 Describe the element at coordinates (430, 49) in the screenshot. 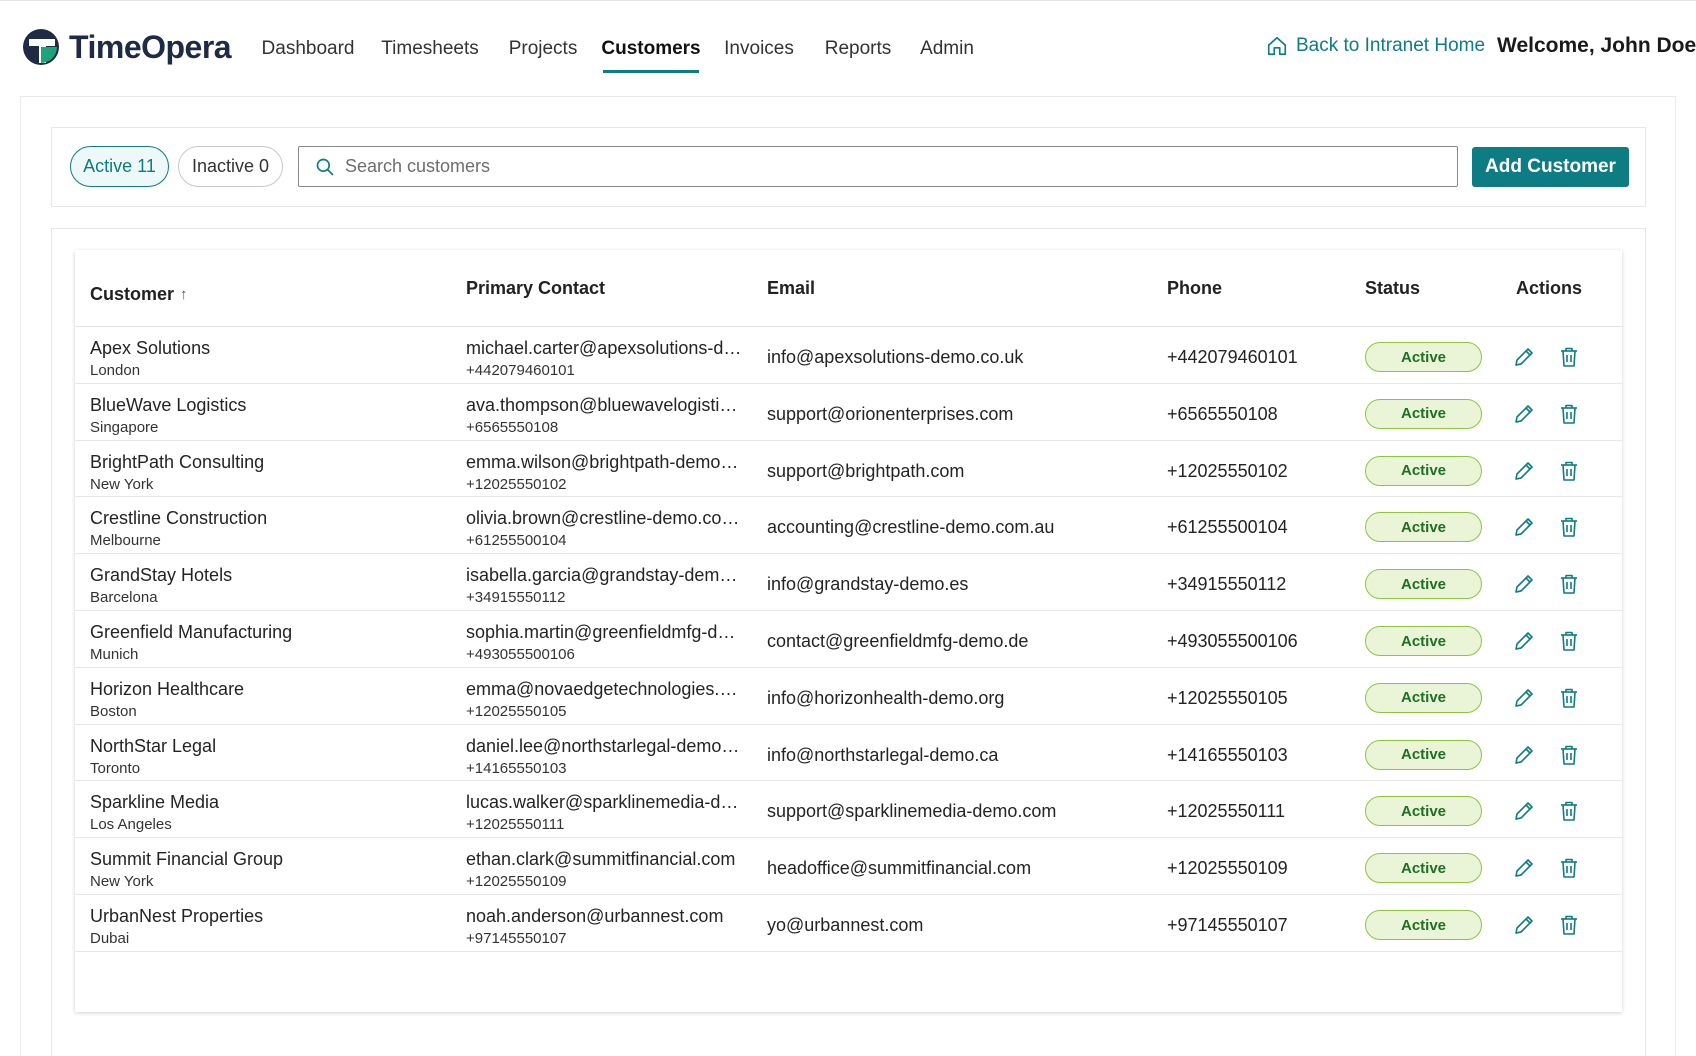

I see `nav-timesheets: Timesheets` at that location.